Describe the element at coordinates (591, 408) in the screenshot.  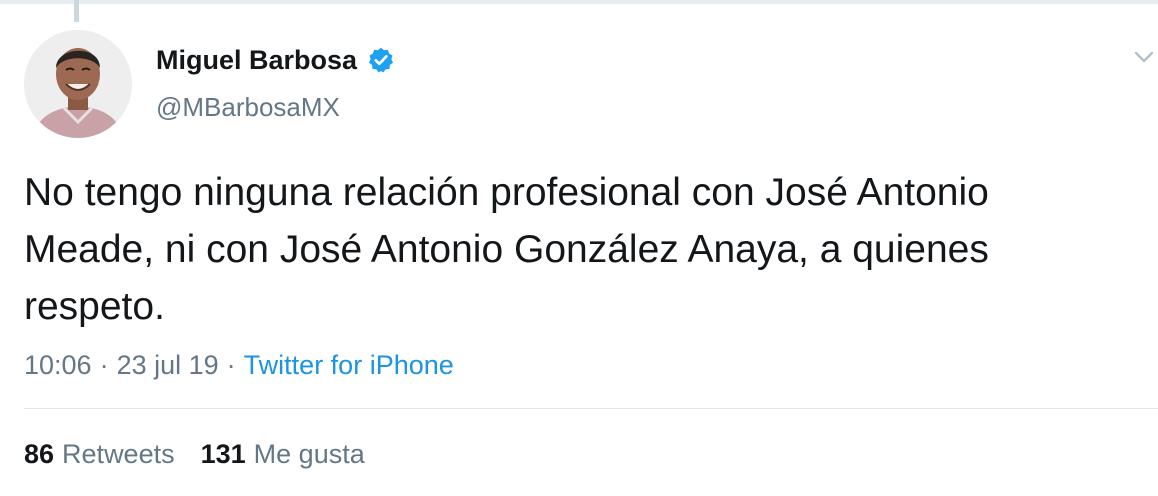
I see `divider` at that location.